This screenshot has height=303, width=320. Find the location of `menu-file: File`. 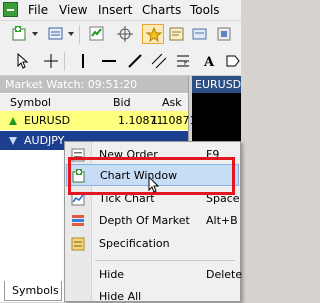

menu-file: File is located at coordinates (38, 10).